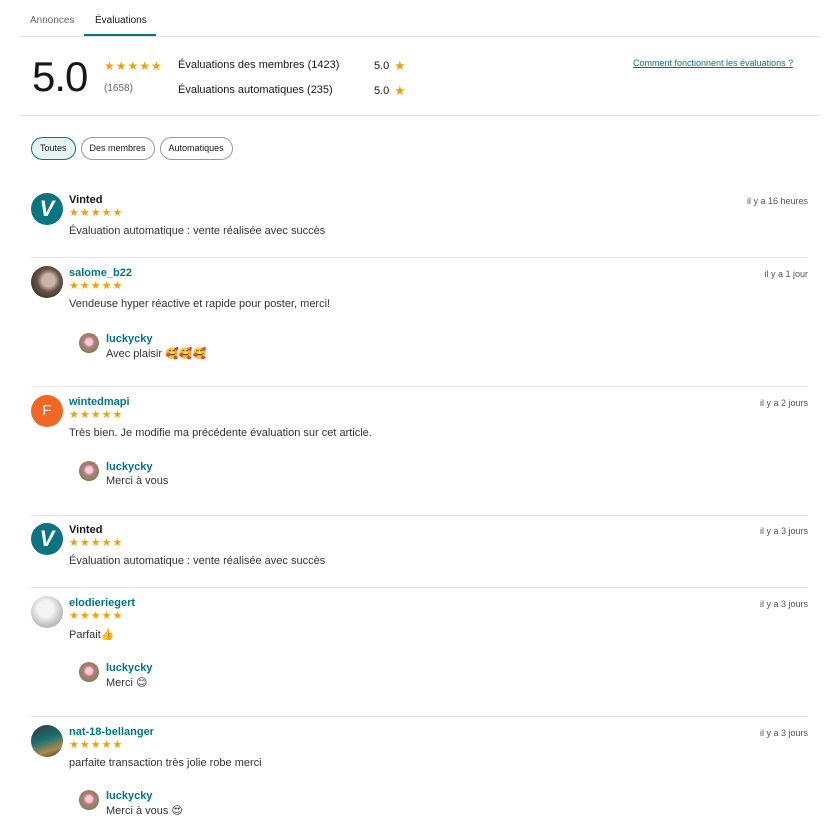 This screenshot has width=833, height=834. Describe the element at coordinates (53, 148) in the screenshot. I see `filter-all: Toutes` at that location.